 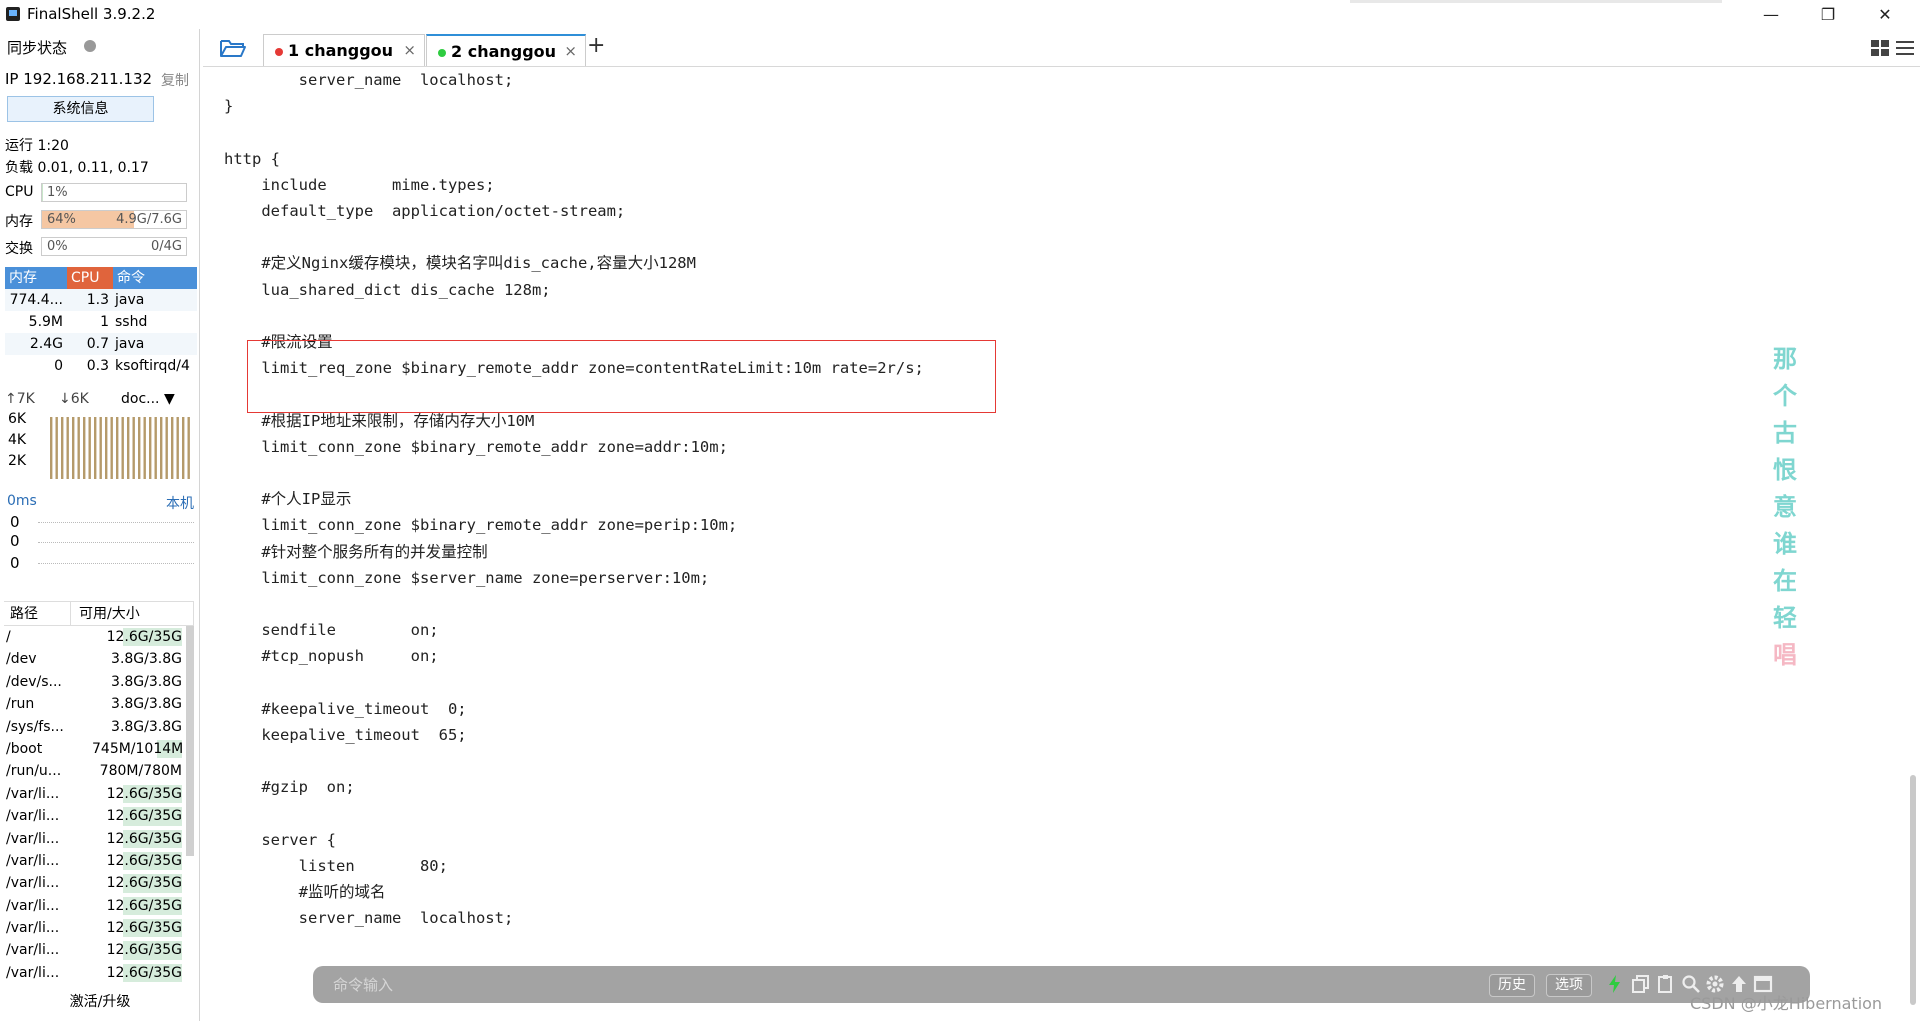 What do you see at coordinates (180, 503) in the screenshot?
I see `latency-host: 本机` at bounding box center [180, 503].